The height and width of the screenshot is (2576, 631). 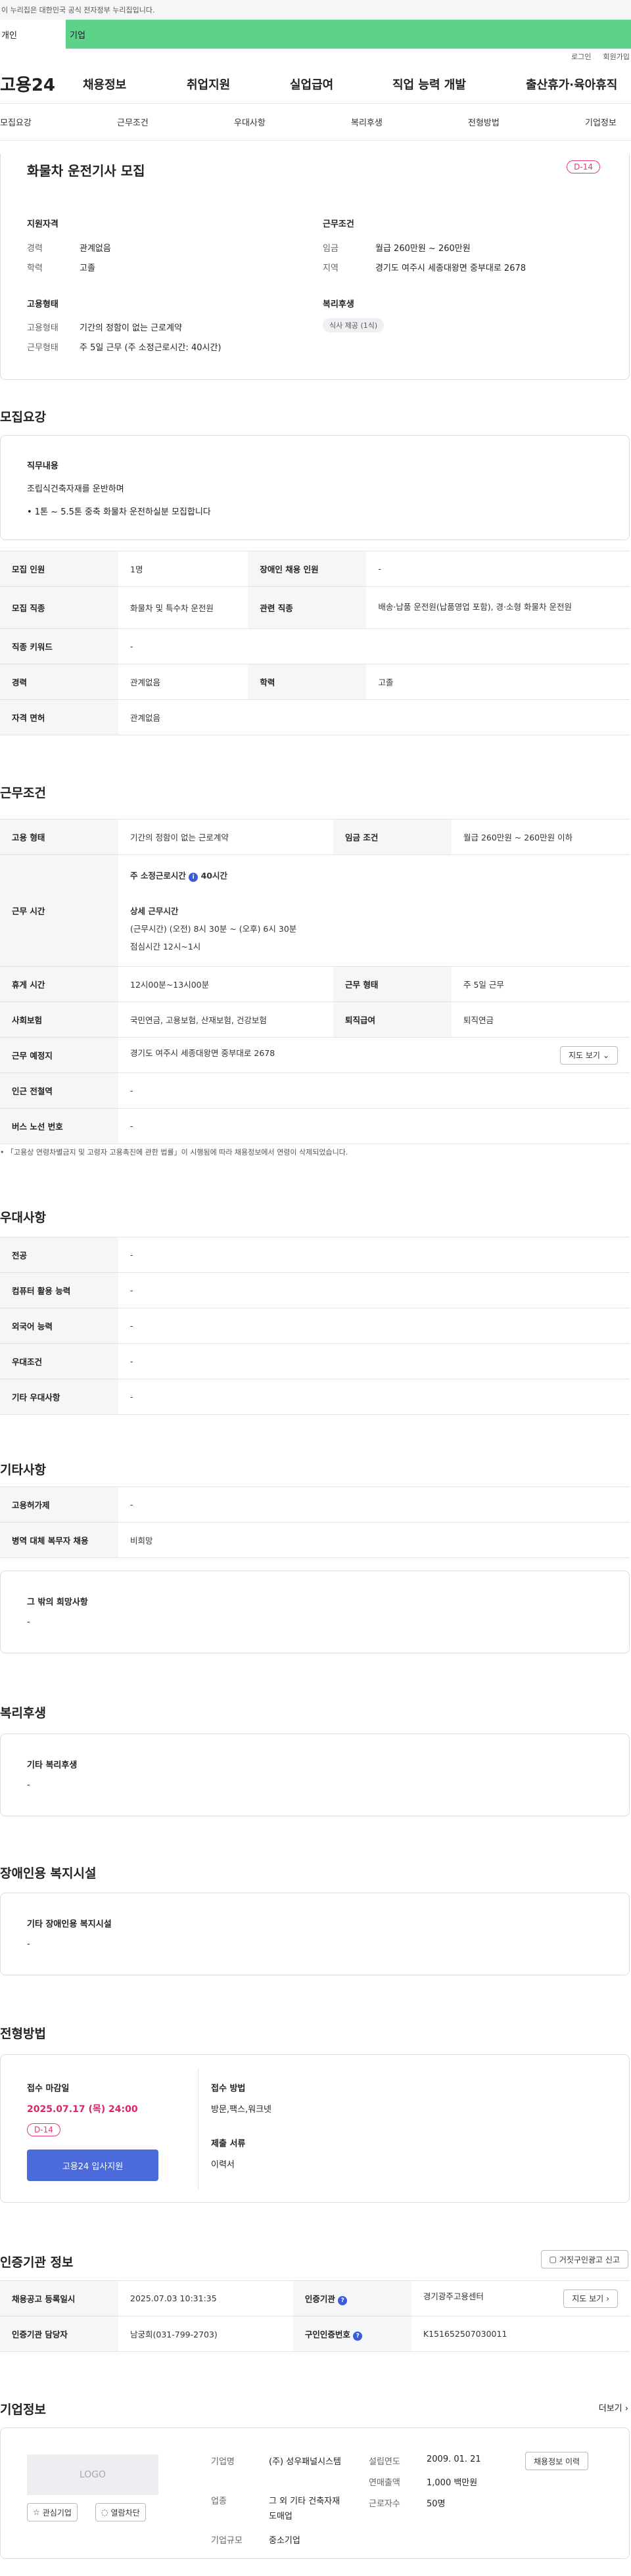 I want to click on area-value: 경기도 여주시 세종대왕면 중부대로 2678, so click(x=451, y=269).